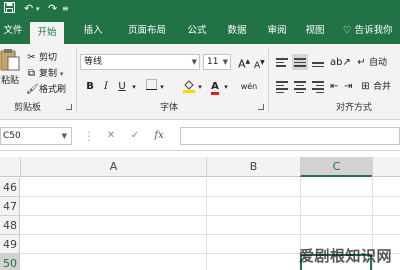 This screenshot has height=270, width=400. What do you see at coordinates (347, 30) in the screenshot?
I see `lightbulb-icon: ♡` at bounding box center [347, 30].